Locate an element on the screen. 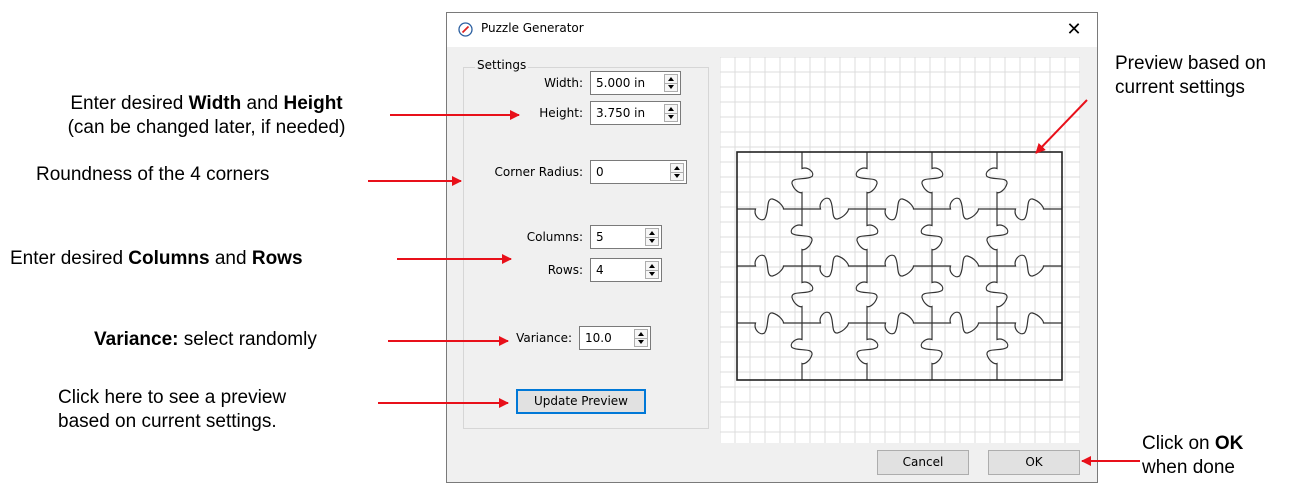 The height and width of the screenshot is (487, 1304). height-down-button is located at coordinates (671, 117).